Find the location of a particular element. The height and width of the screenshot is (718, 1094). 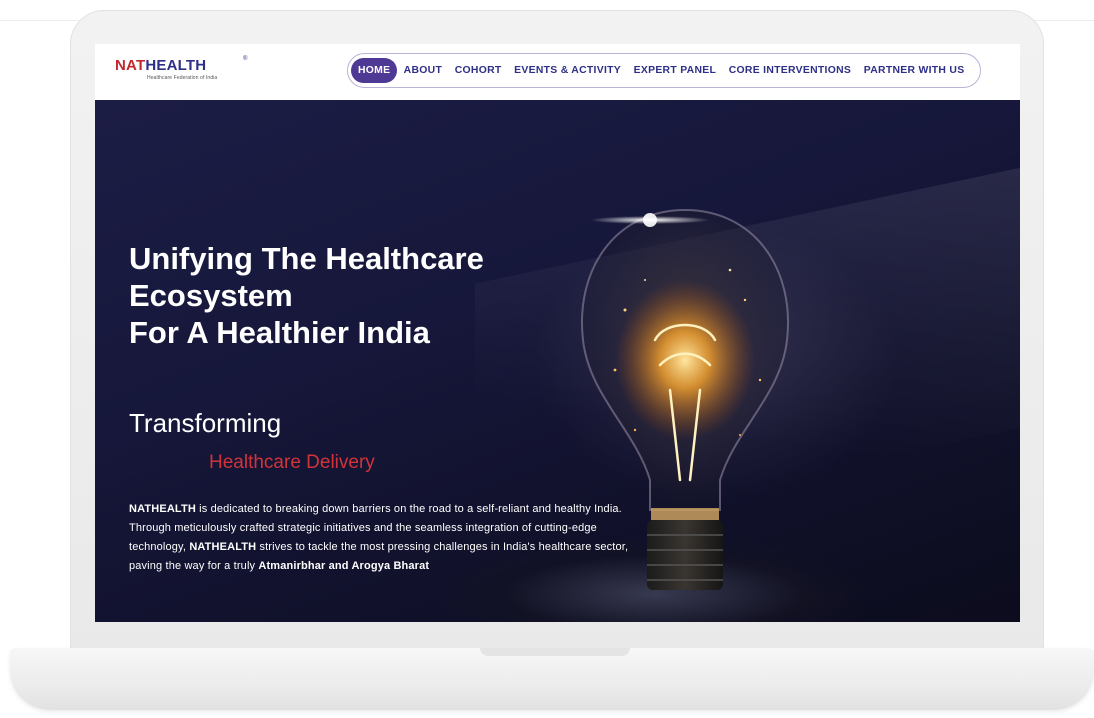

hero-emphasis: Atmanirbhar and Arogya Bharat is located at coordinates (344, 566).